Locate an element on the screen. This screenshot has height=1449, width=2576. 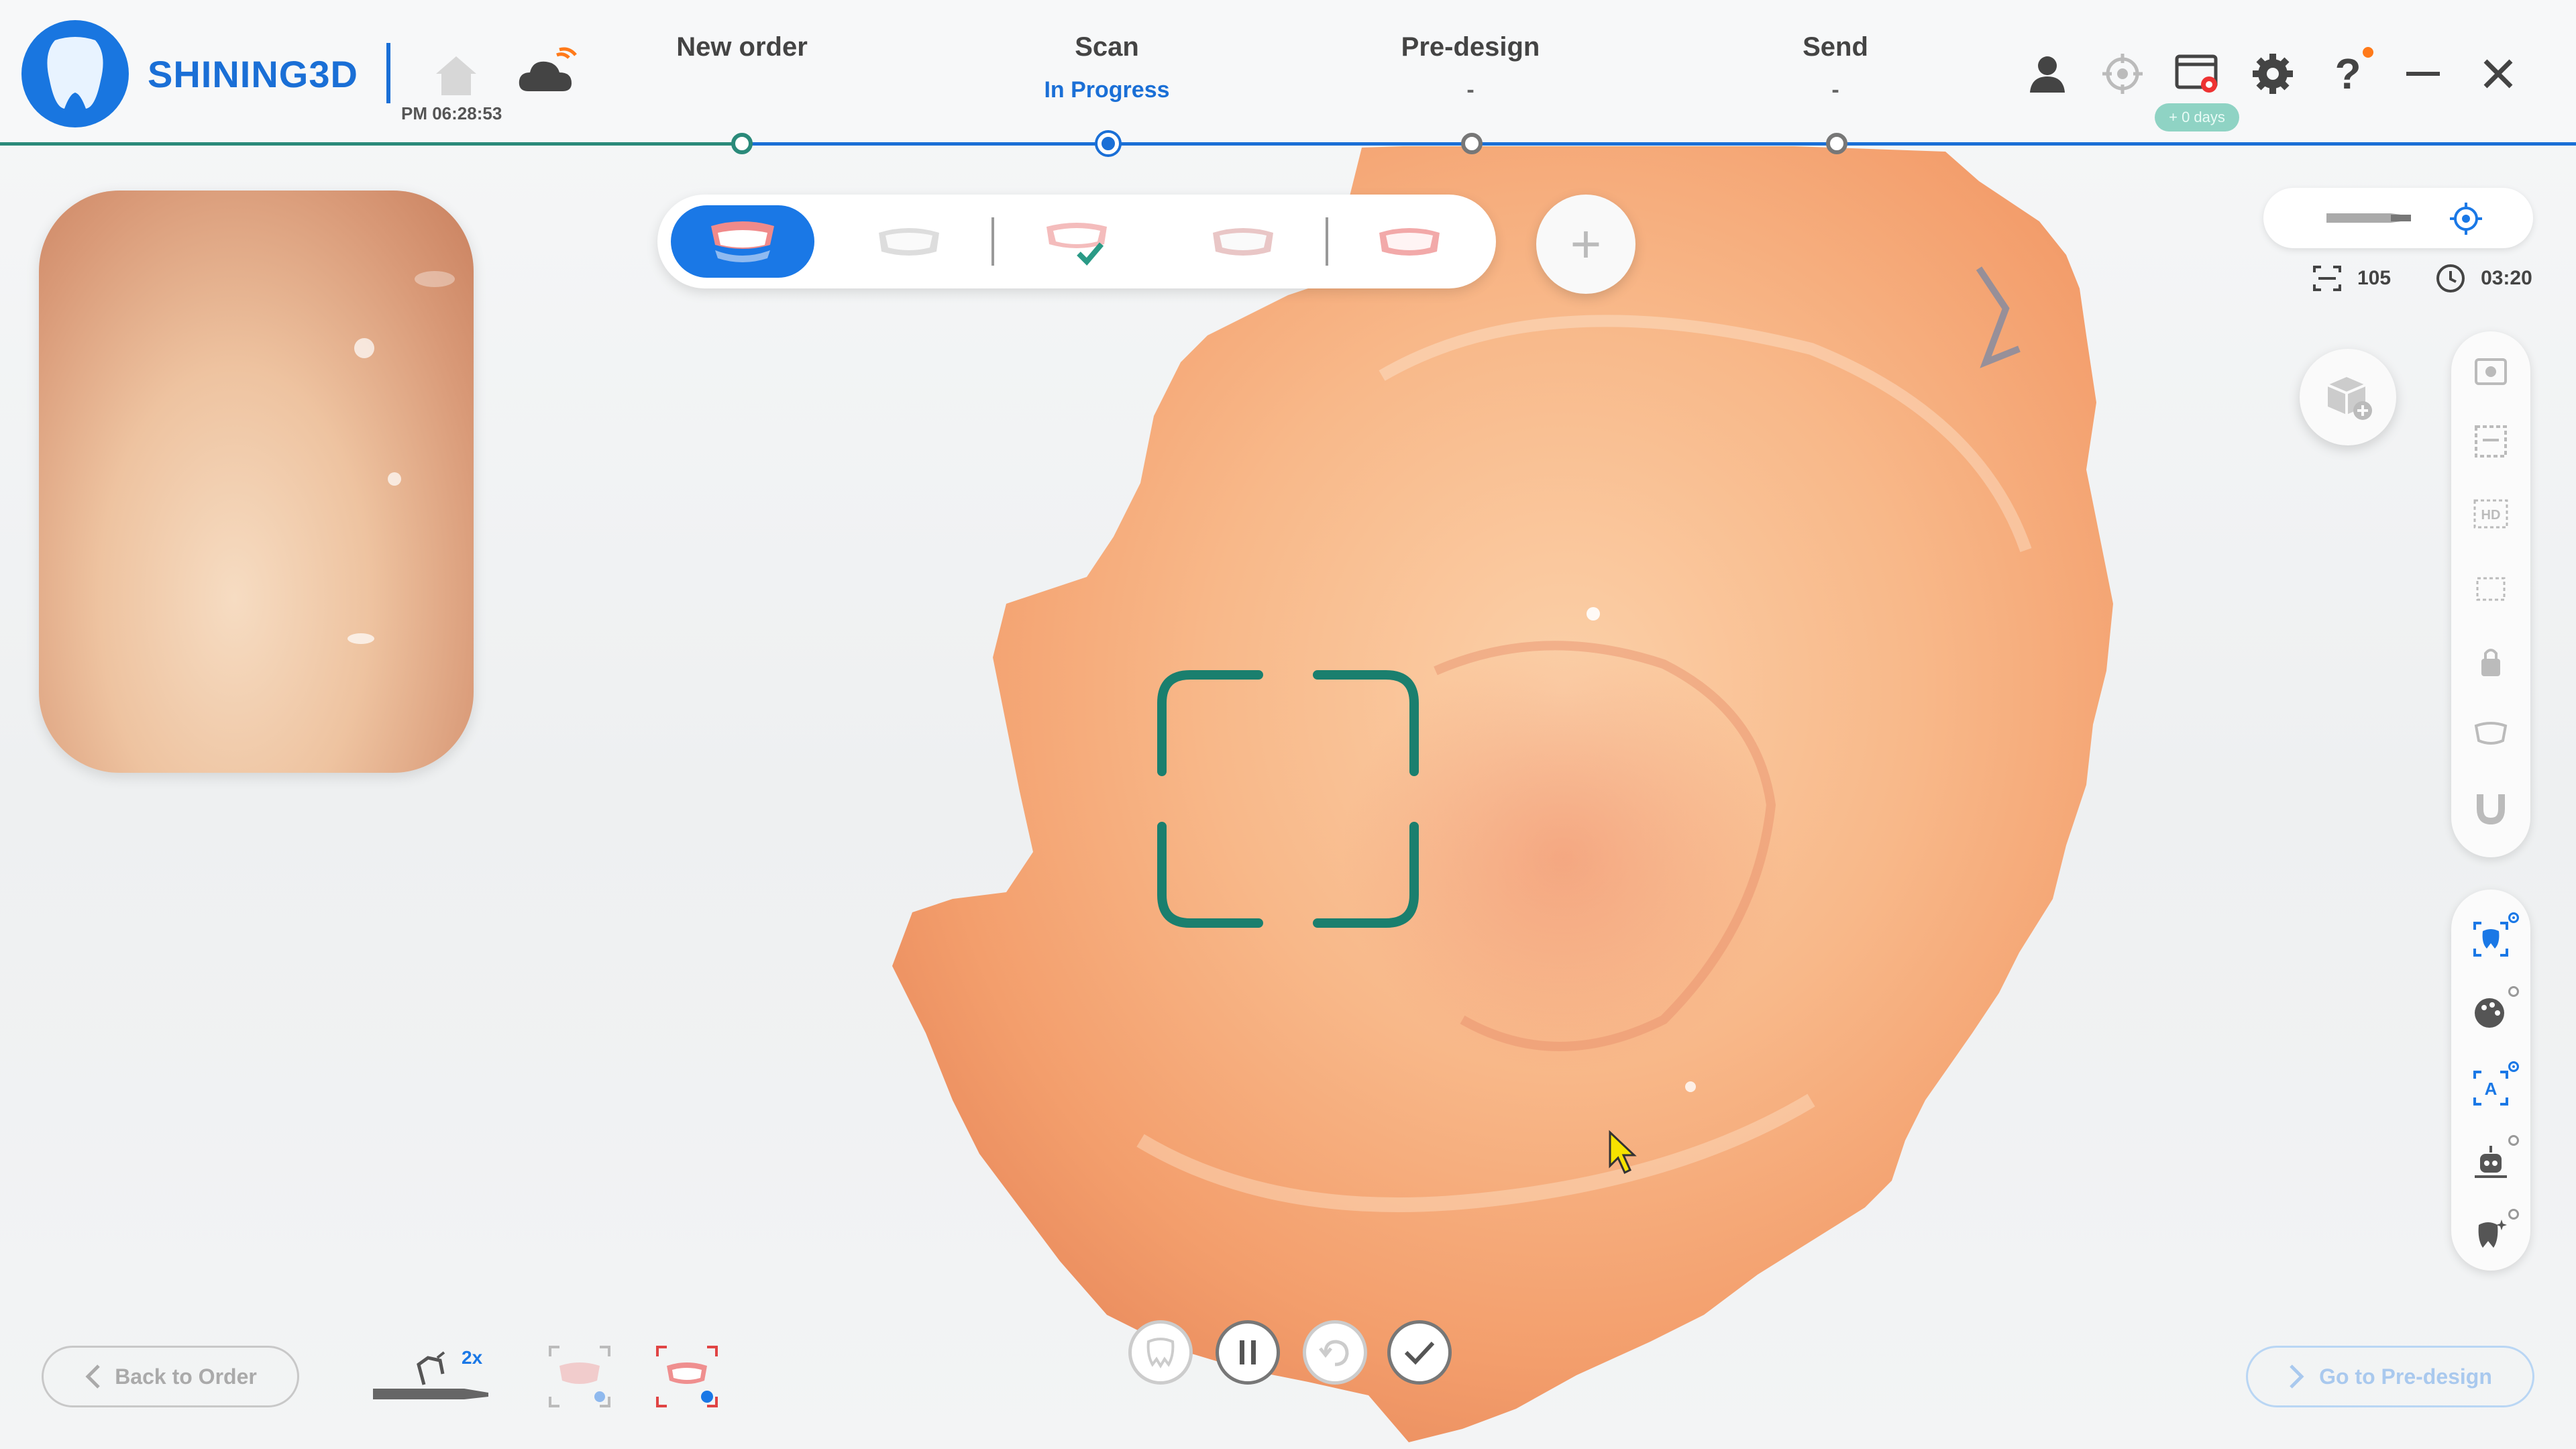
close-icon is located at coordinates (2498, 74).